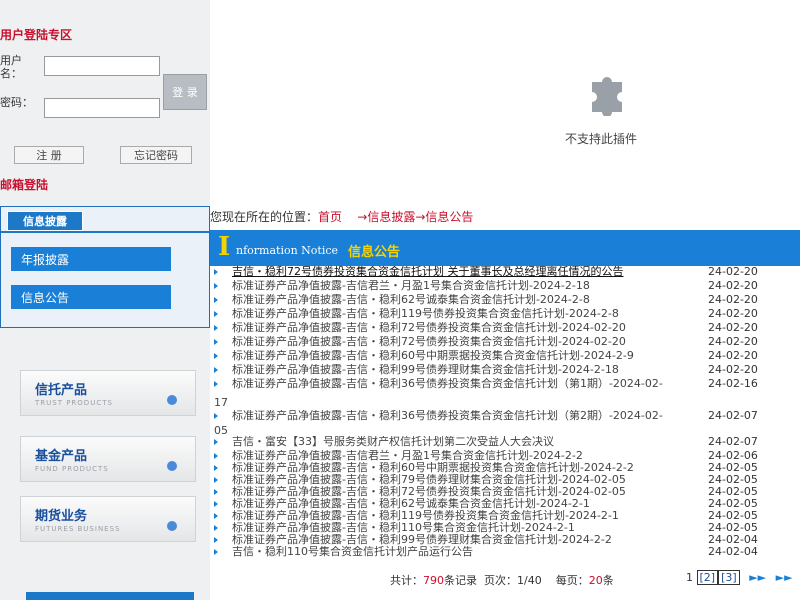  I want to click on register-button: 注 册, so click(49, 155).